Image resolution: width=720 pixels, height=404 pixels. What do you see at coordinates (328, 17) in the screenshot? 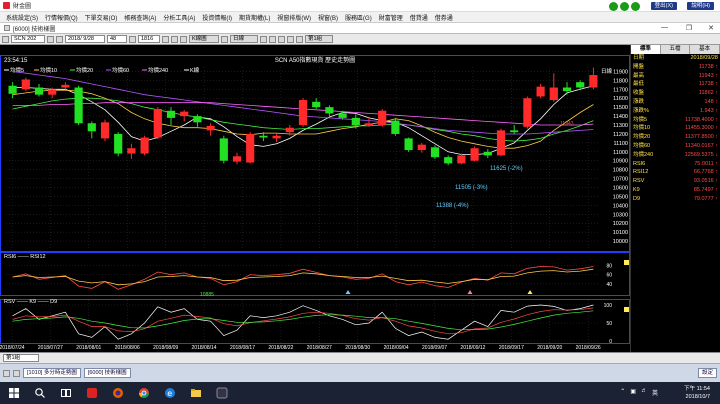
I see `menu-item-window: 視窗(B)` at bounding box center [328, 17].